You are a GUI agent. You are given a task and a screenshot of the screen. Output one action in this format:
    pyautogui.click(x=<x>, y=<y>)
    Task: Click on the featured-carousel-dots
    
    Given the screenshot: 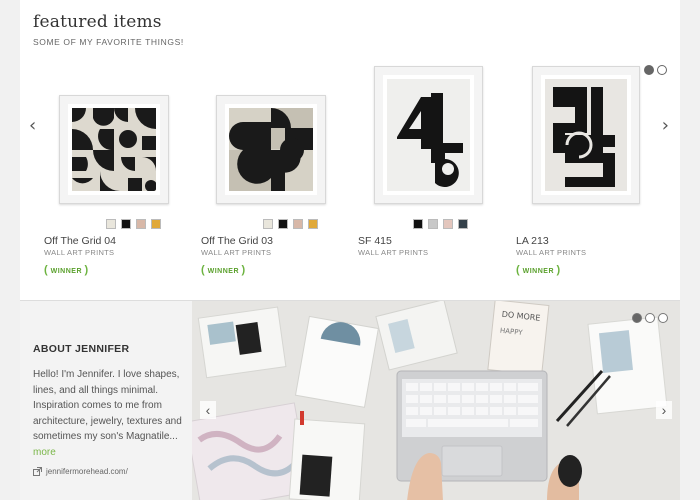 What is the action you would take?
    pyautogui.click(x=655, y=70)
    